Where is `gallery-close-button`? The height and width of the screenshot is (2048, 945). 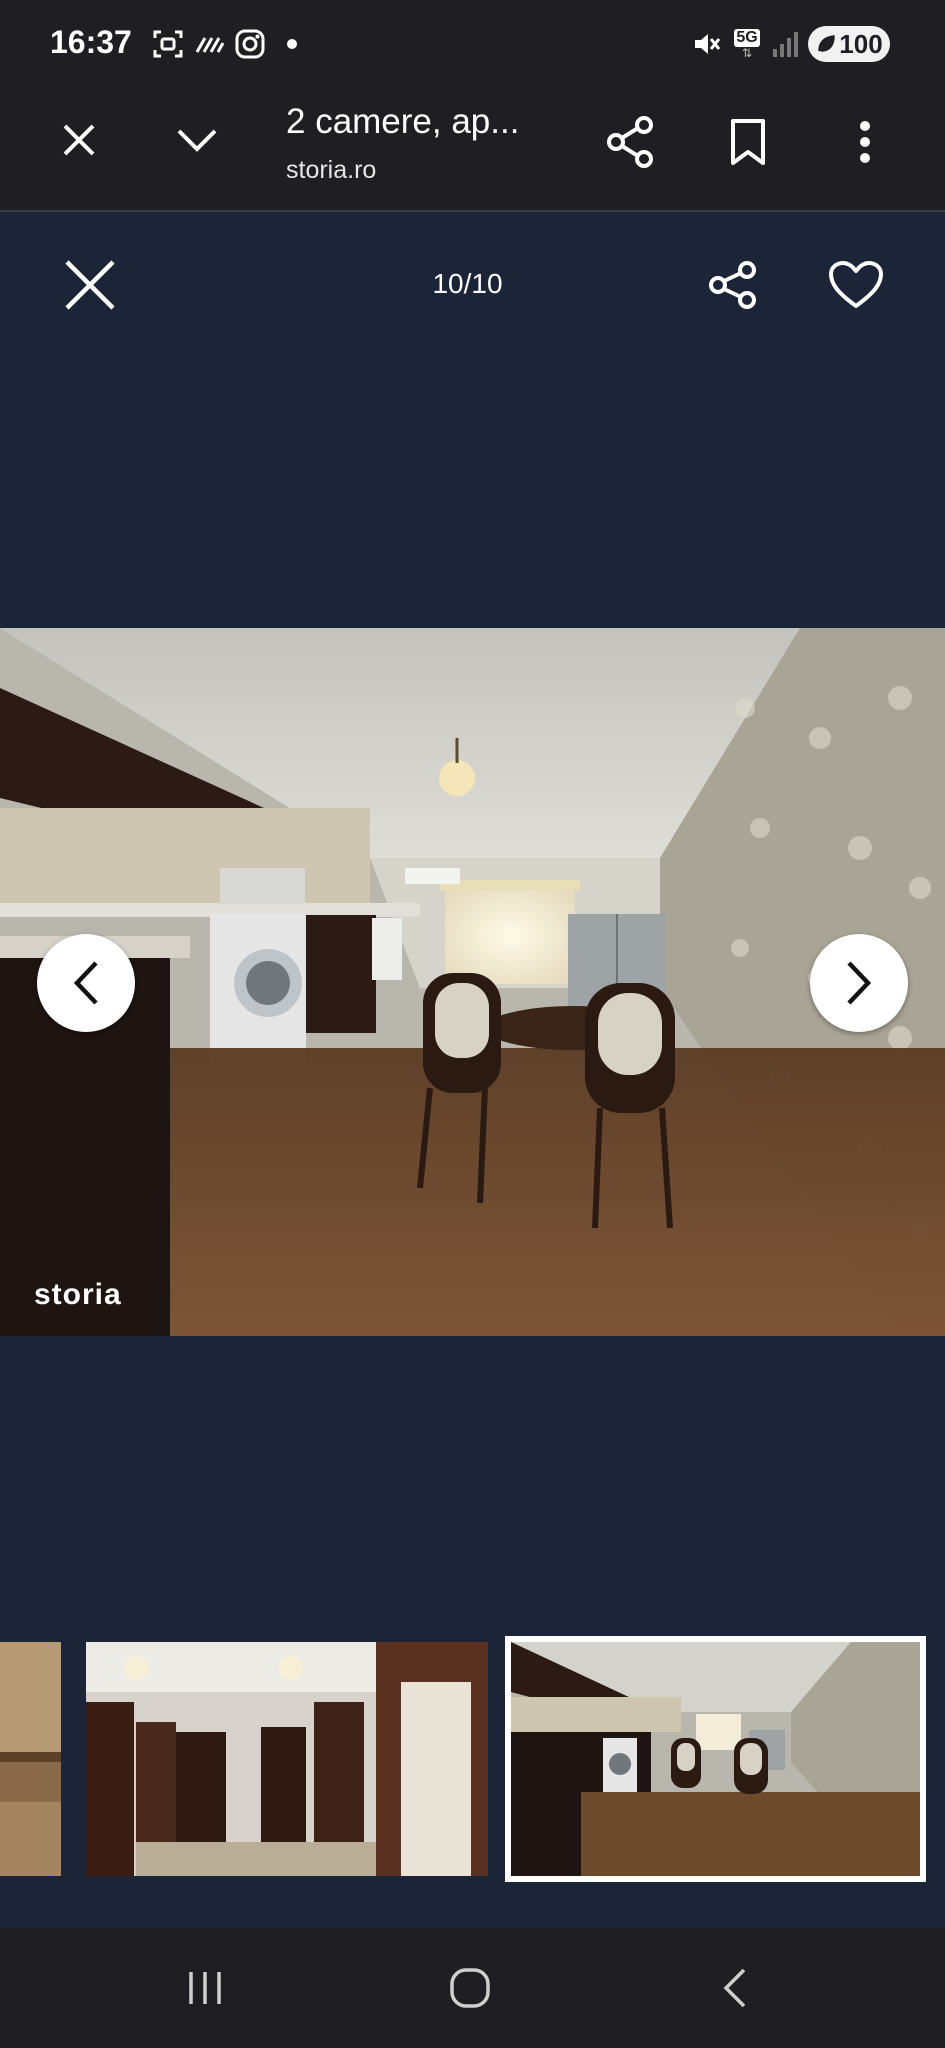 gallery-close-button is located at coordinates (90, 285).